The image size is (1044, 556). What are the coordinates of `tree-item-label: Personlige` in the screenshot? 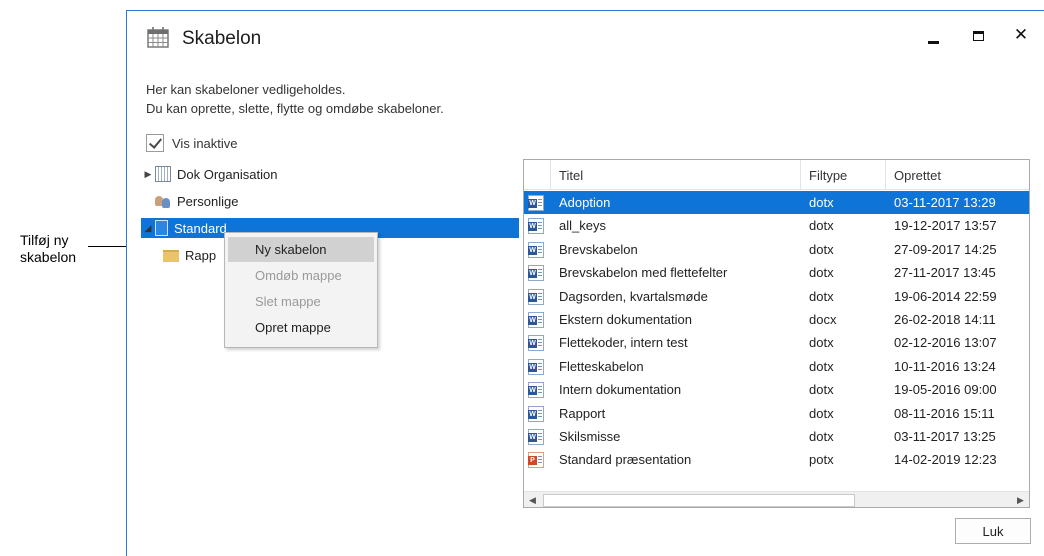 It's located at (208, 201).